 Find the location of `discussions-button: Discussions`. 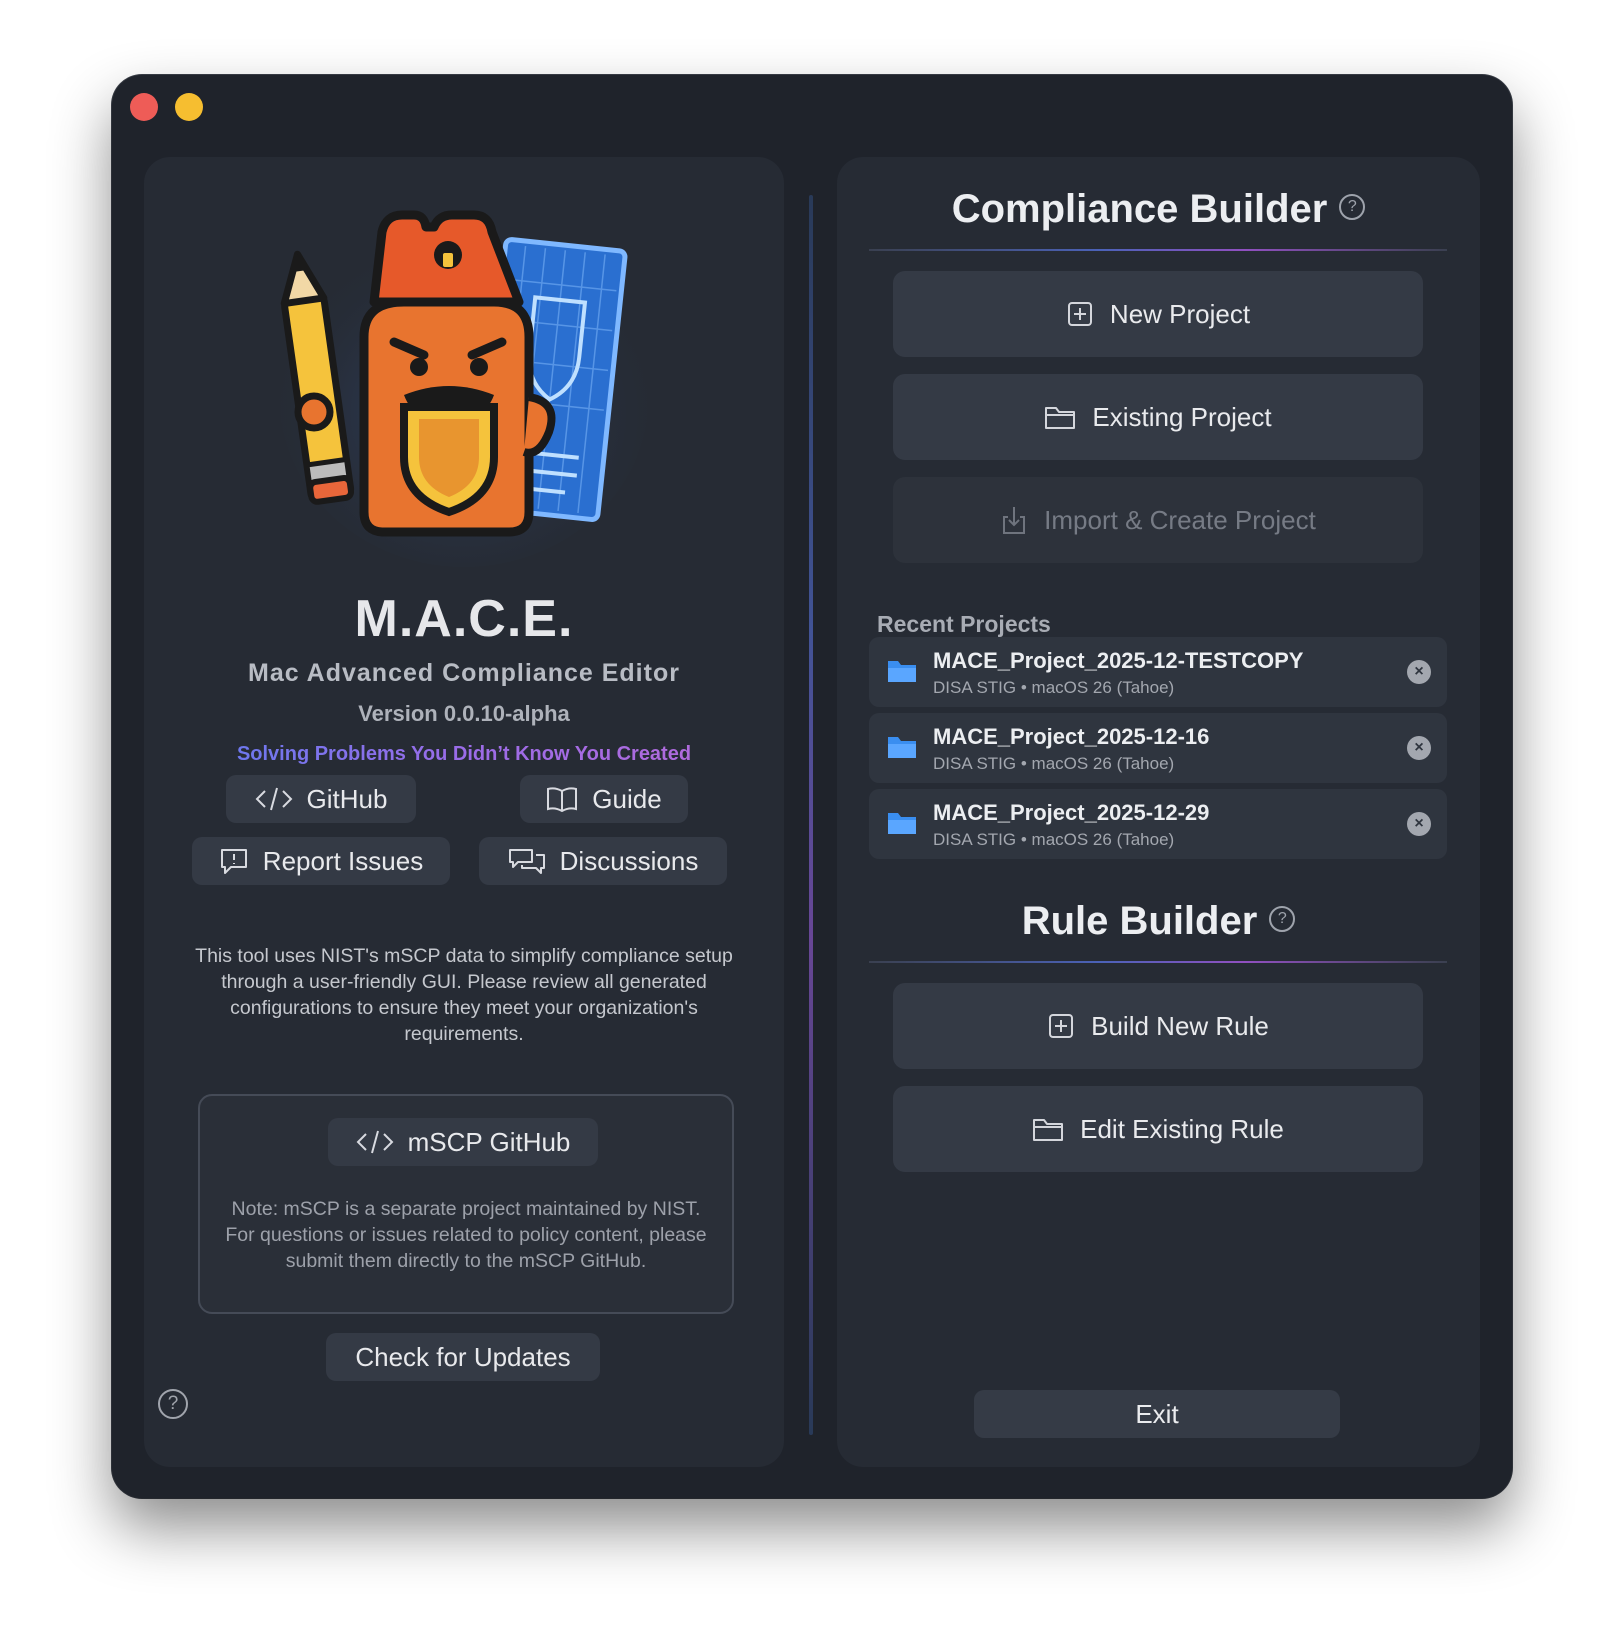

discussions-button: Discussions is located at coordinates (603, 861).